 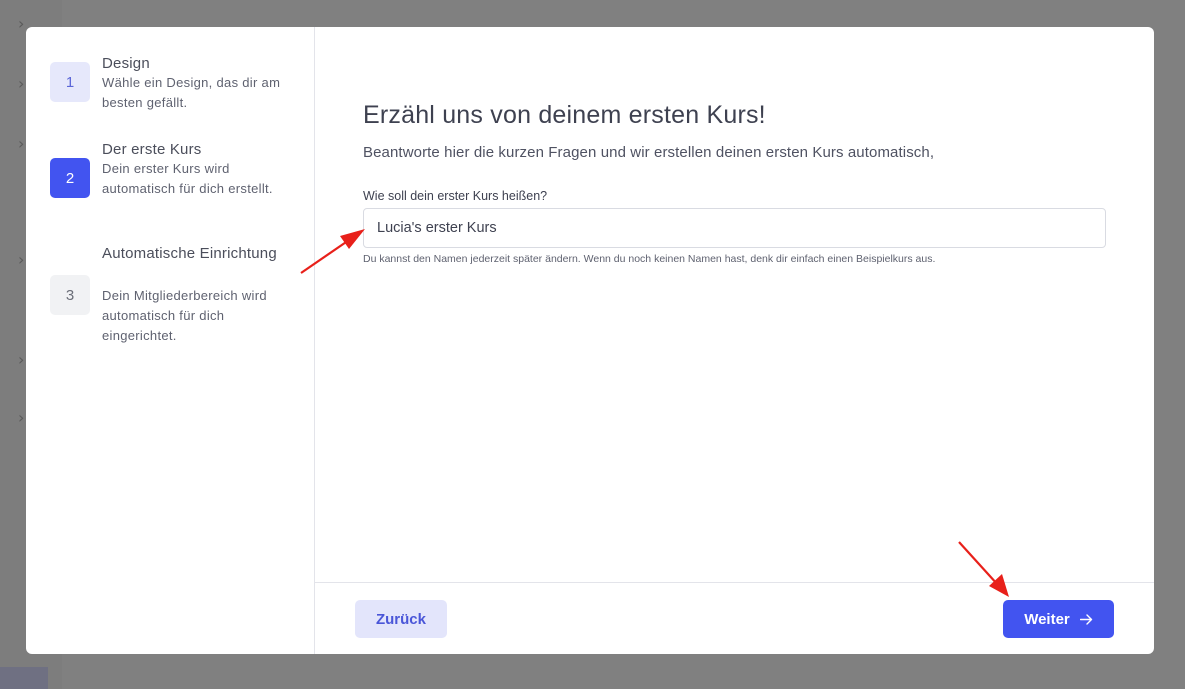 What do you see at coordinates (734, 618) in the screenshot?
I see `modal-footer: Zurück Weiter` at bounding box center [734, 618].